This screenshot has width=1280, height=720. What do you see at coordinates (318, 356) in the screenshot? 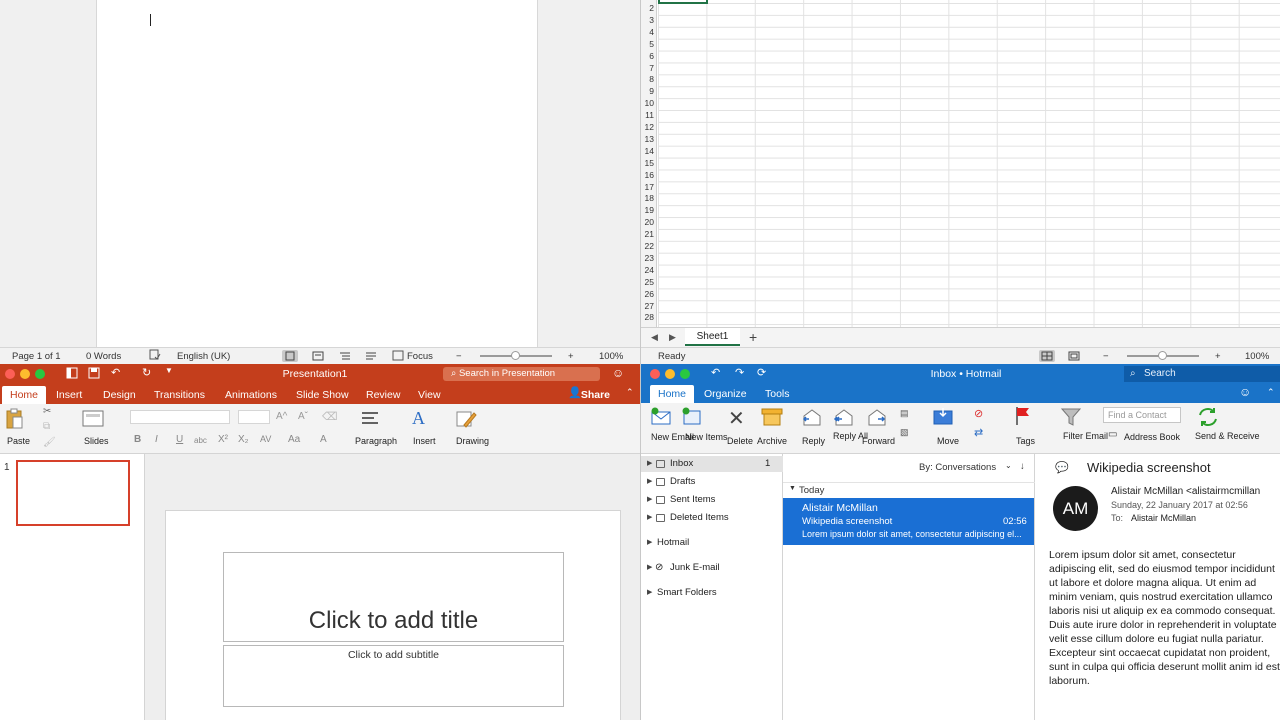
I see `web-layout-view-icon` at bounding box center [318, 356].